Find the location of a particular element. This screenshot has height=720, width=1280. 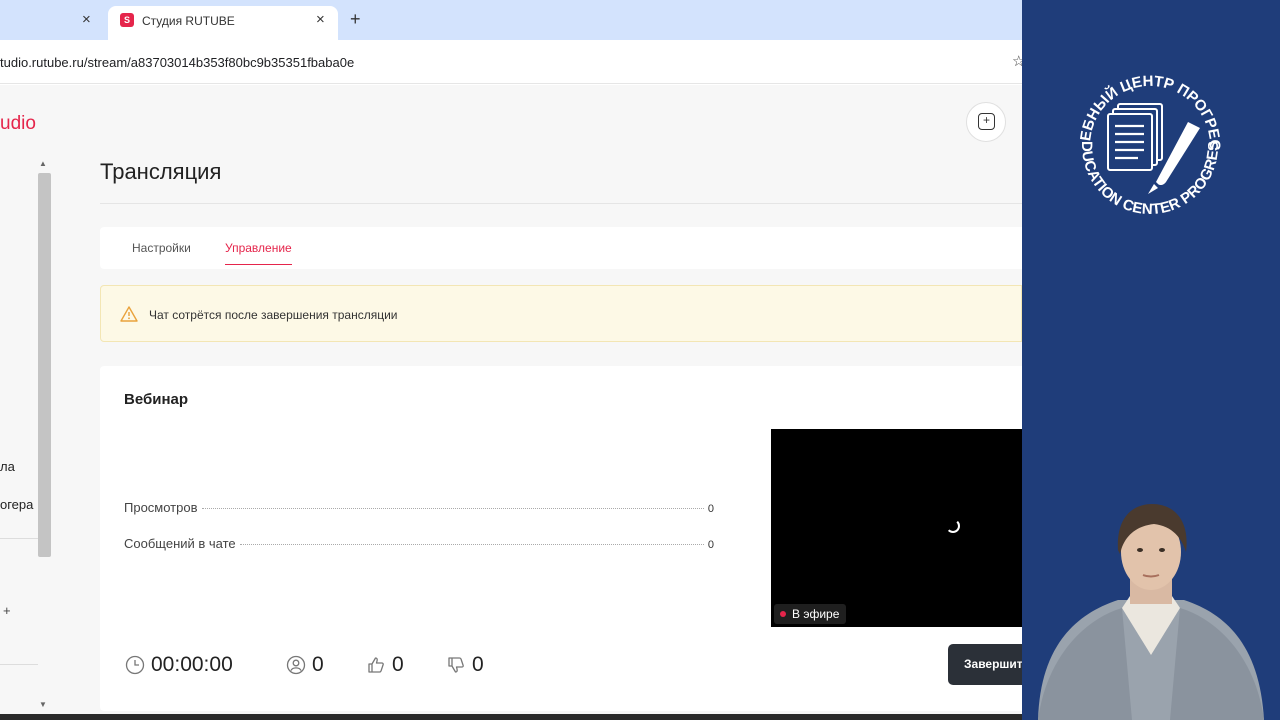

live-badge: В эфире is located at coordinates (810, 614).